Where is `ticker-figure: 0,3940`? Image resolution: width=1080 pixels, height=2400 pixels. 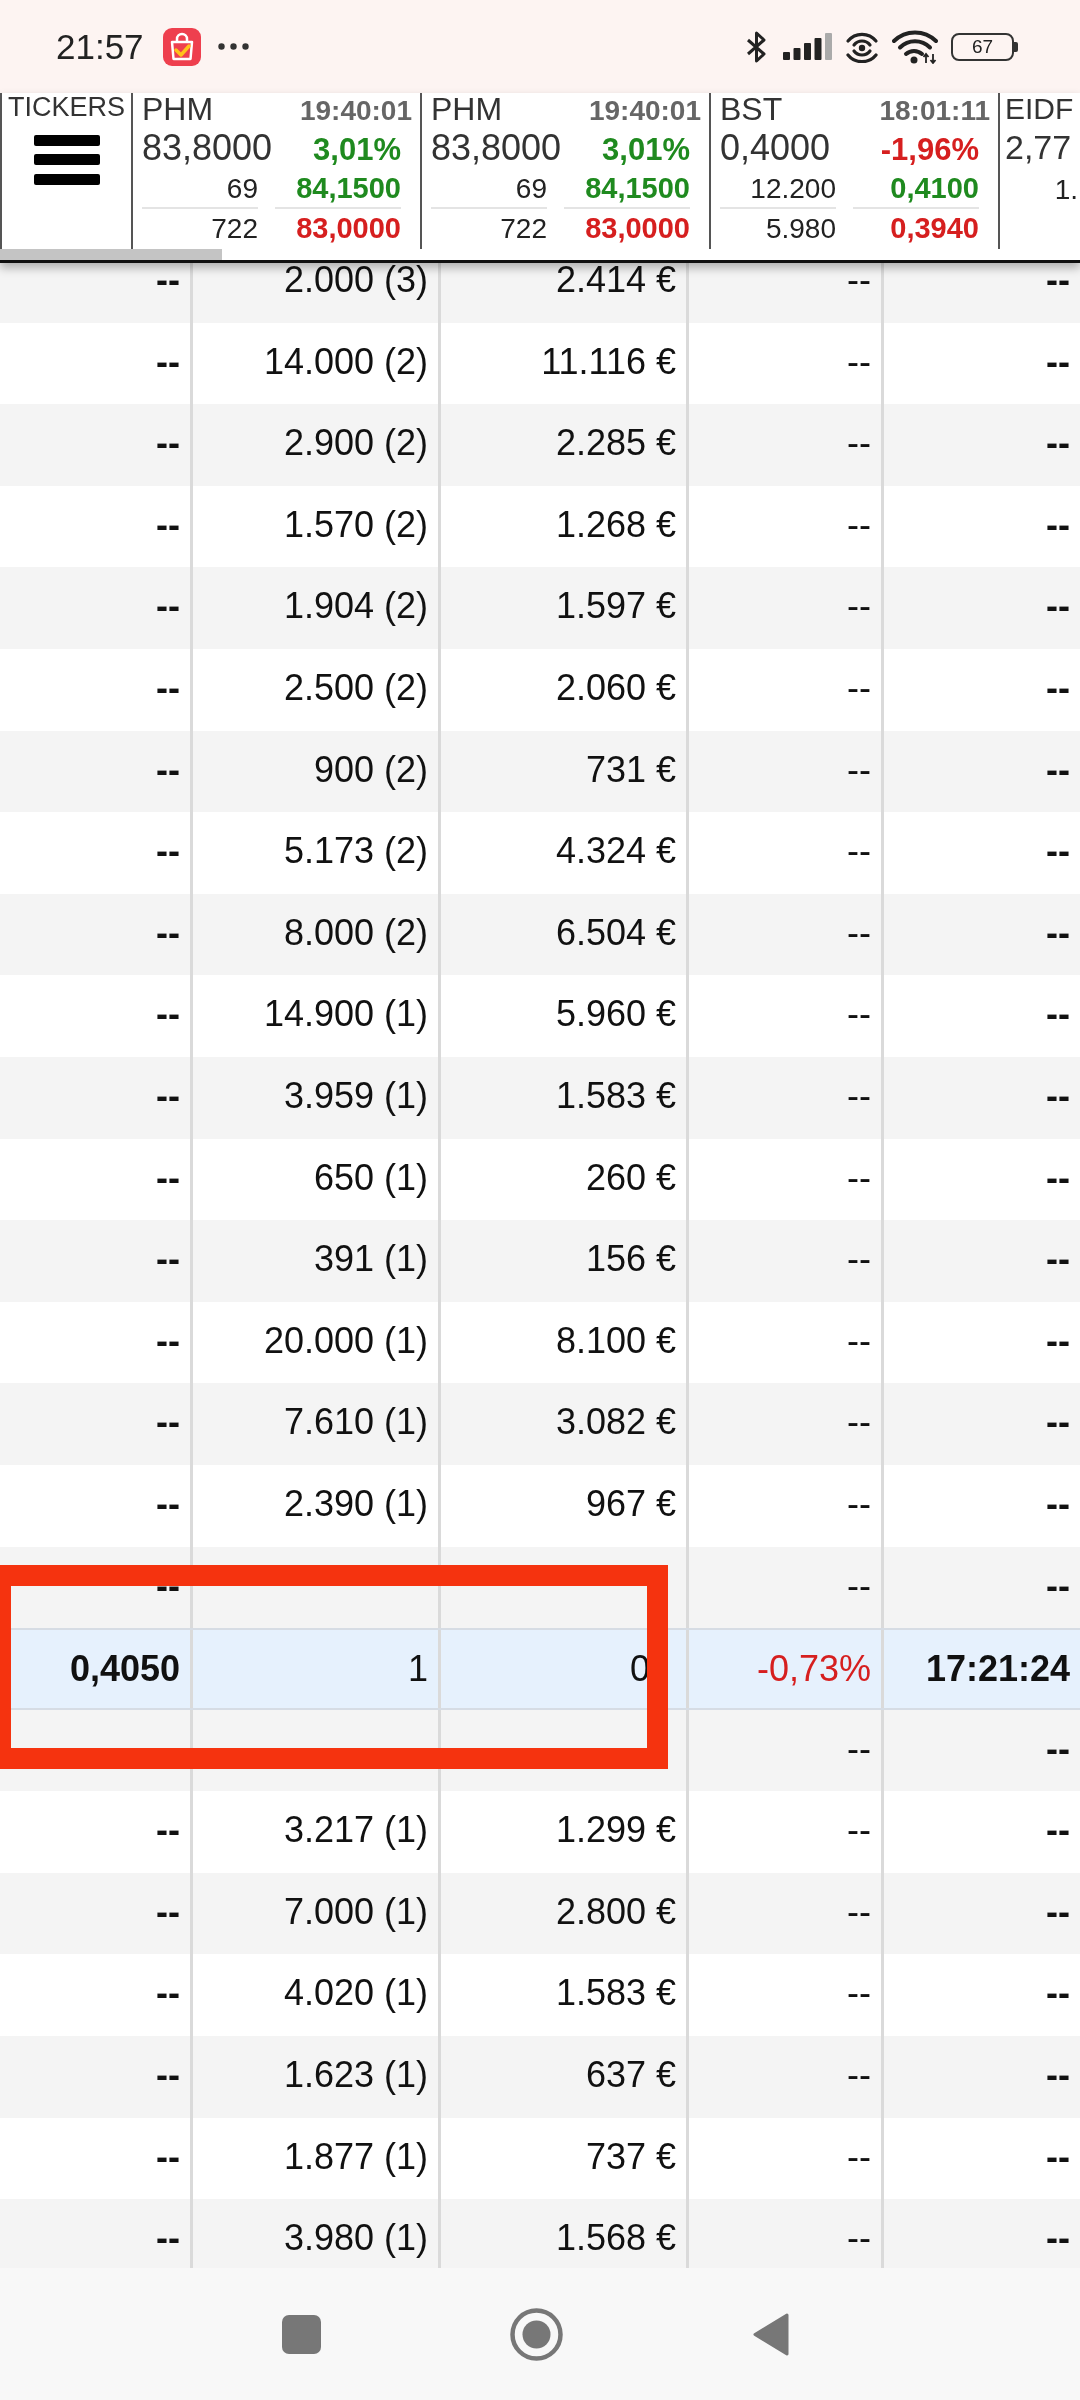
ticker-figure: 0,3940 is located at coordinates (934, 228).